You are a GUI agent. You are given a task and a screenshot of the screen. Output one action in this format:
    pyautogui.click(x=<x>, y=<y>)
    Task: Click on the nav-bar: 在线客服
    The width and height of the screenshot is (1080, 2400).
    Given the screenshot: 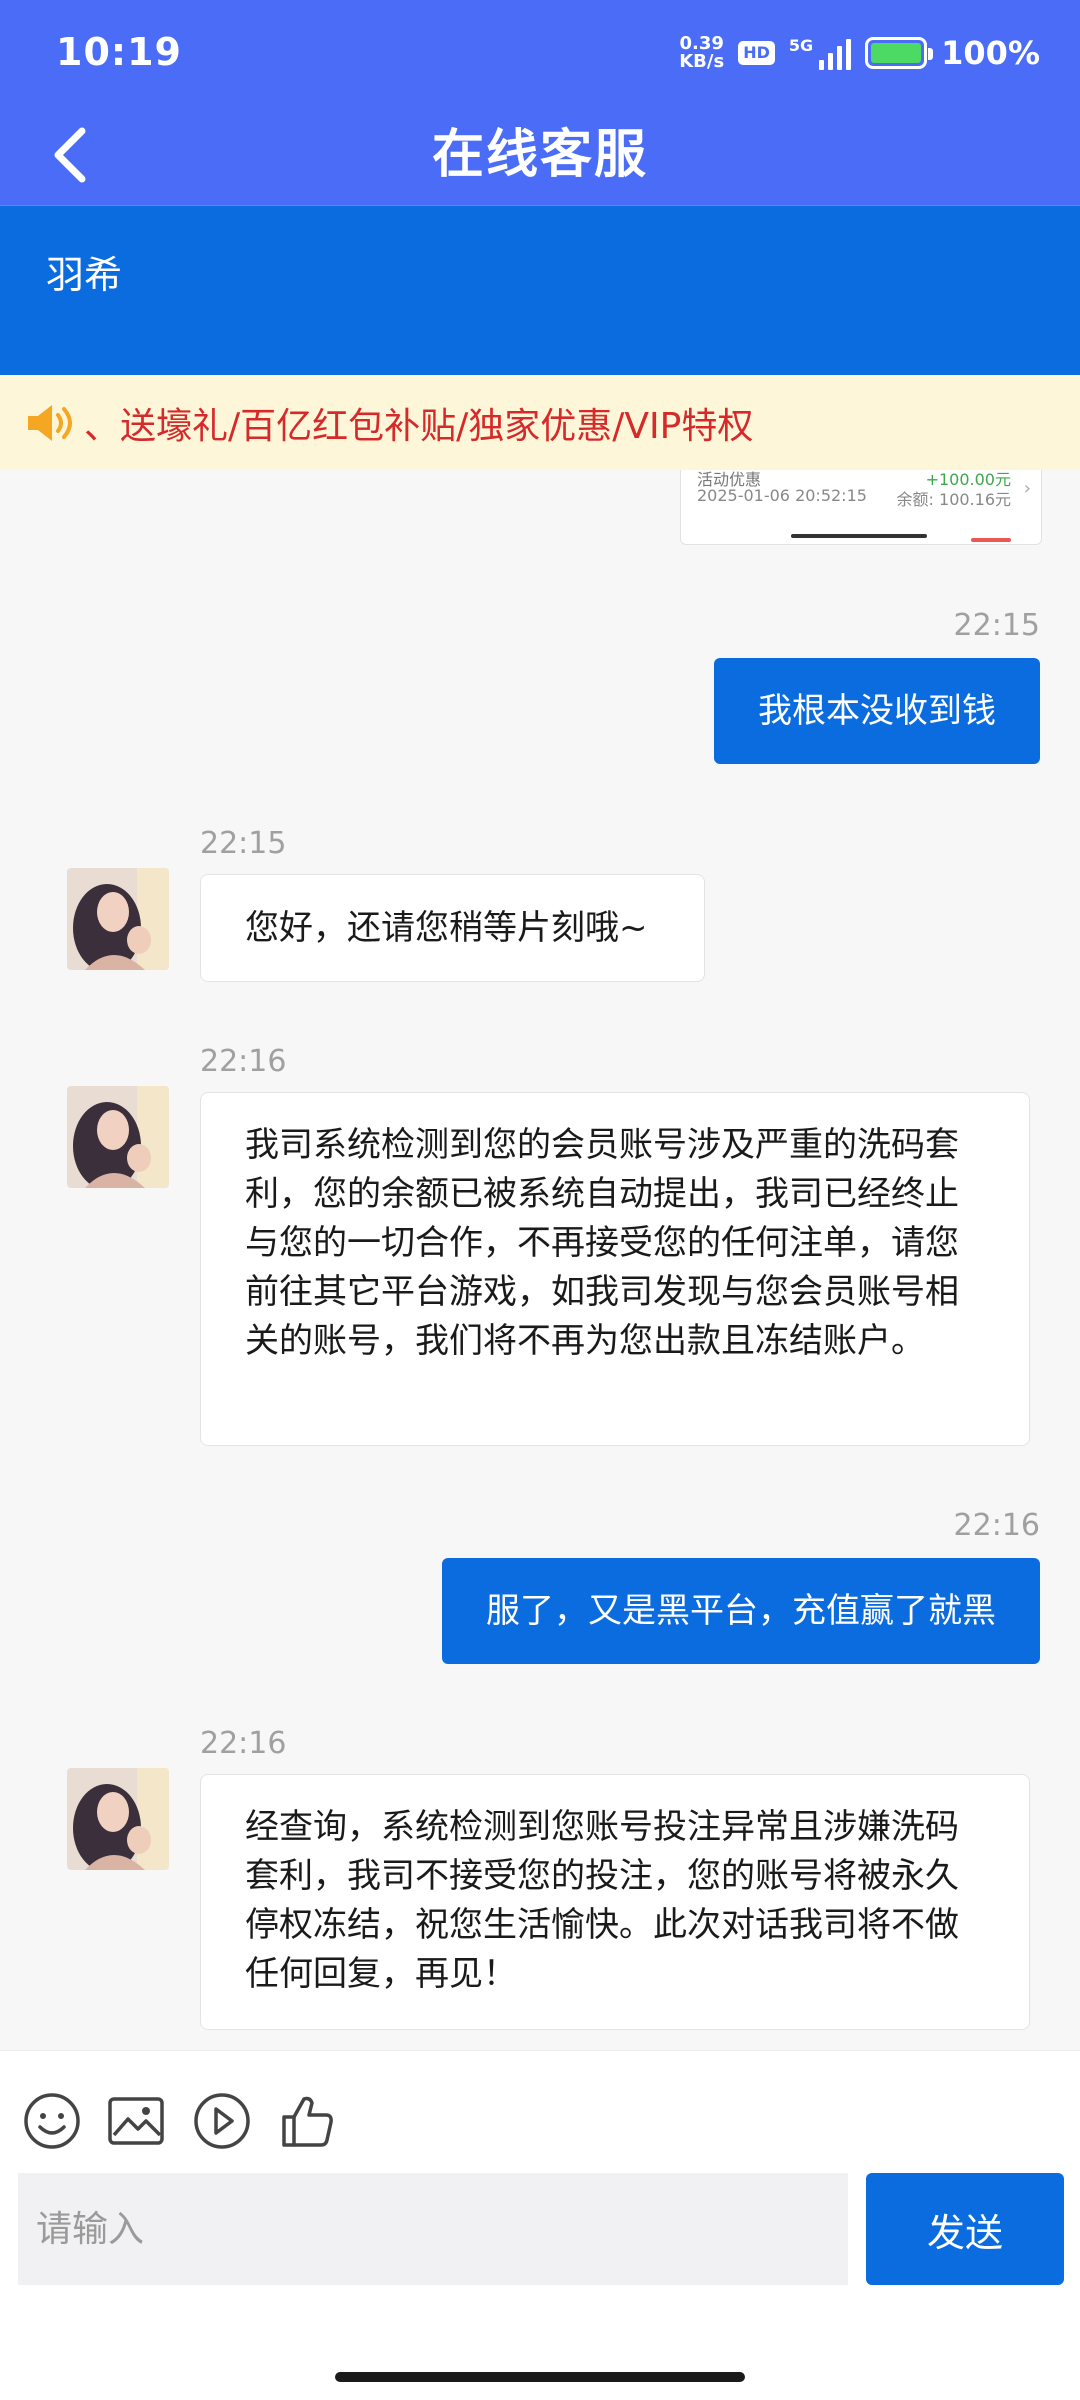 What is the action you would take?
    pyautogui.click(x=540, y=155)
    